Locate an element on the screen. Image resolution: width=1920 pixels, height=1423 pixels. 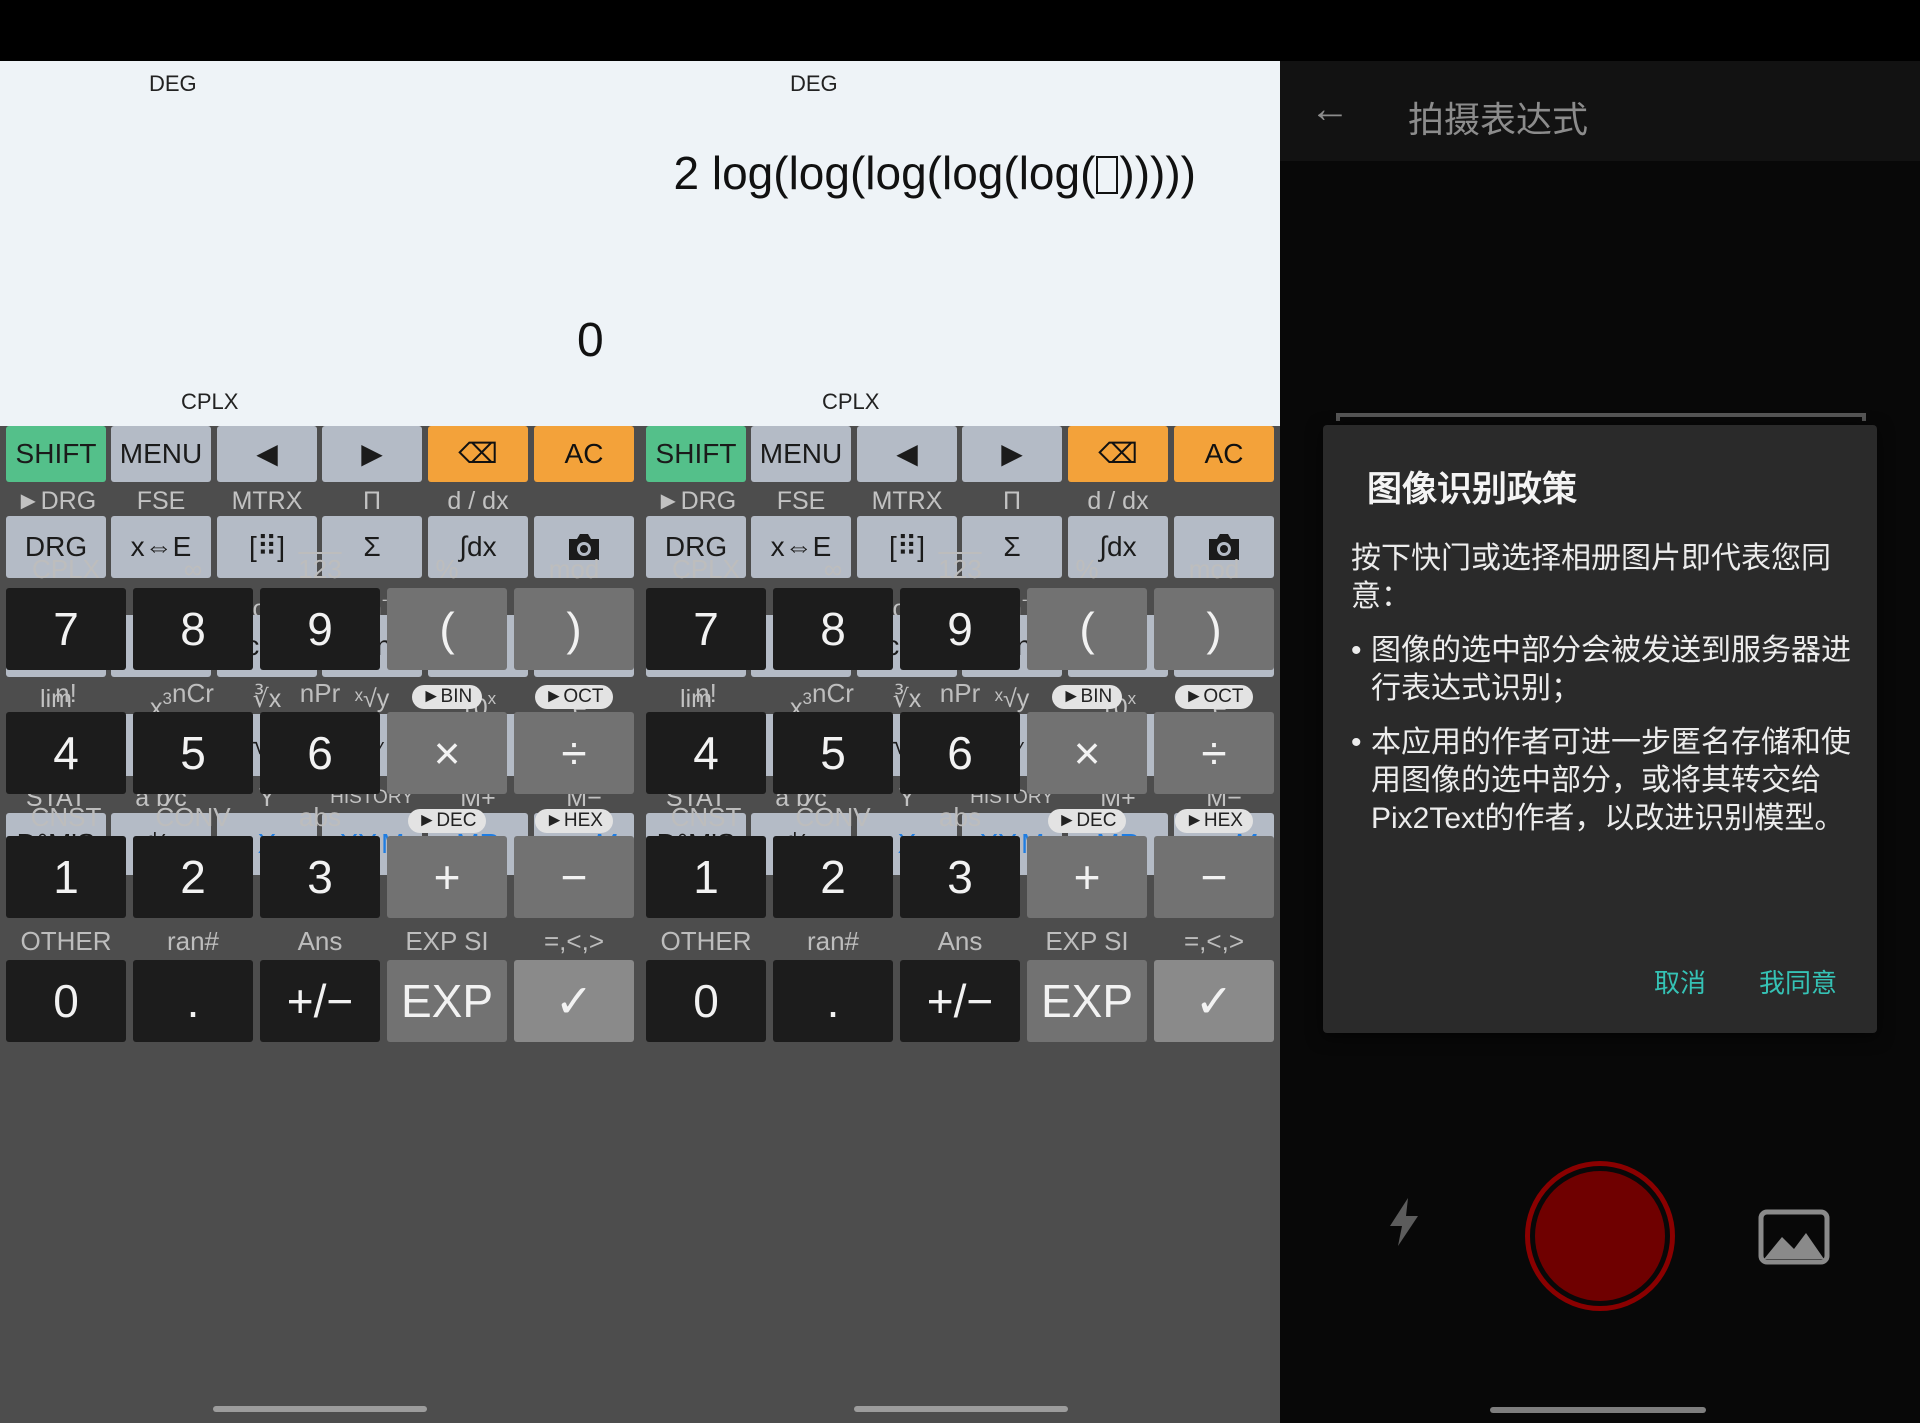
shift-label: ran# is located at coordinates (833, 941).